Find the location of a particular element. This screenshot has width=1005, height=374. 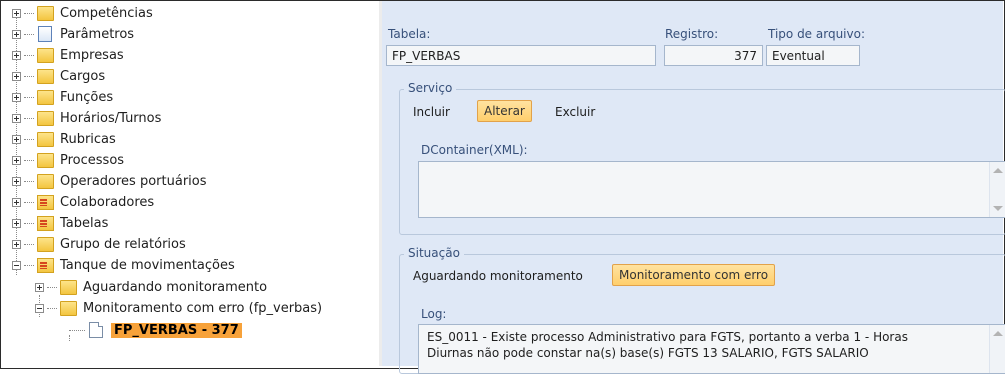

tree-item-rubricas: Rubricas is located at coordinates (64, 139).